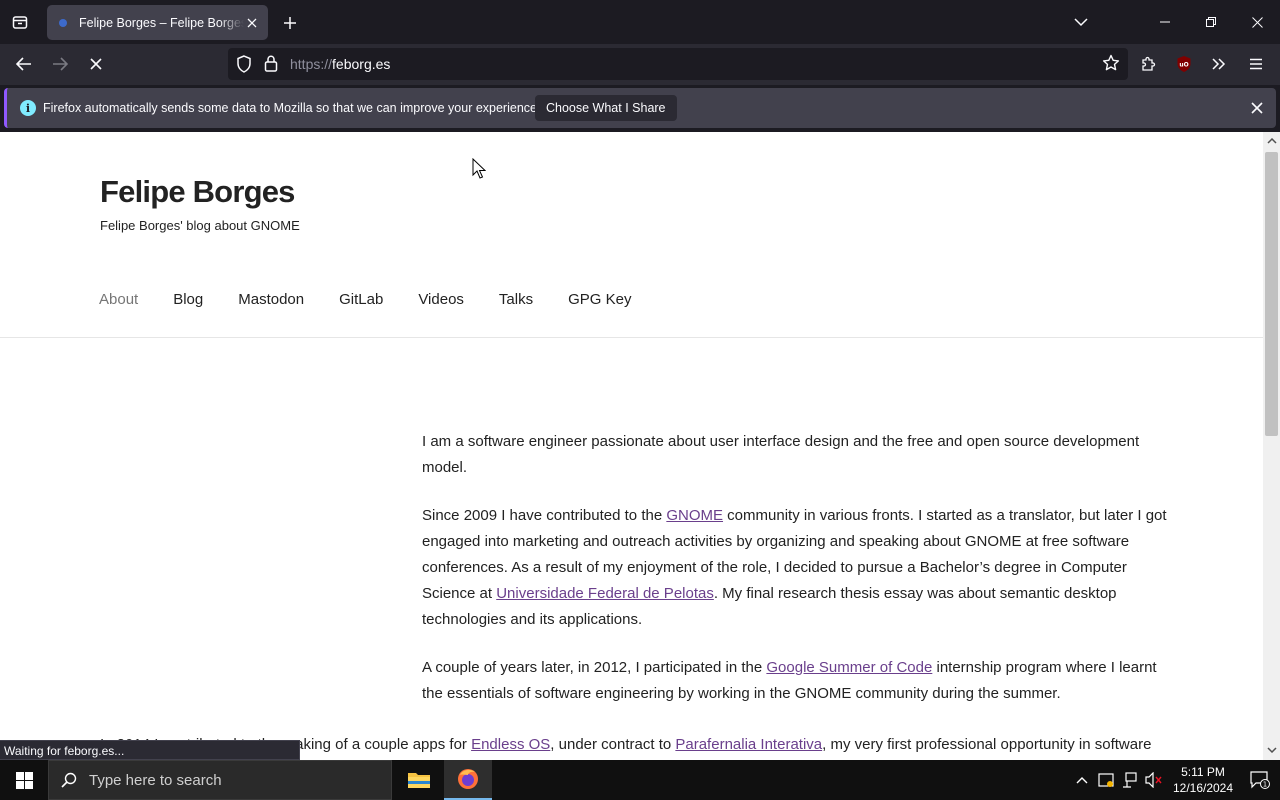 The height and width of the screenshot is (800, 1280). What do you see at coordinates (599, 299) in the screenshot?
I see `menu-item-gpg-key: GPG Key` at bounding box center [599, 299].